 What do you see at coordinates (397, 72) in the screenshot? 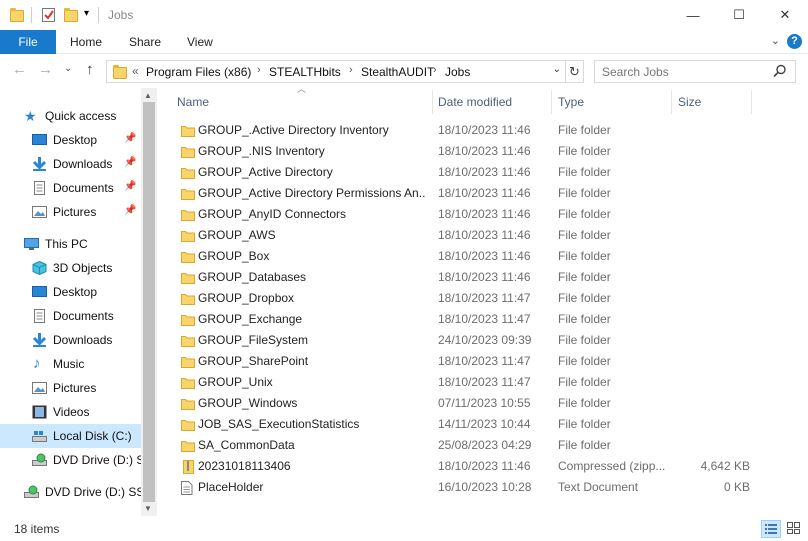
I see `breadcrumb-stealthaudit: StealthAUDIT` at bounding box center [397, 72].